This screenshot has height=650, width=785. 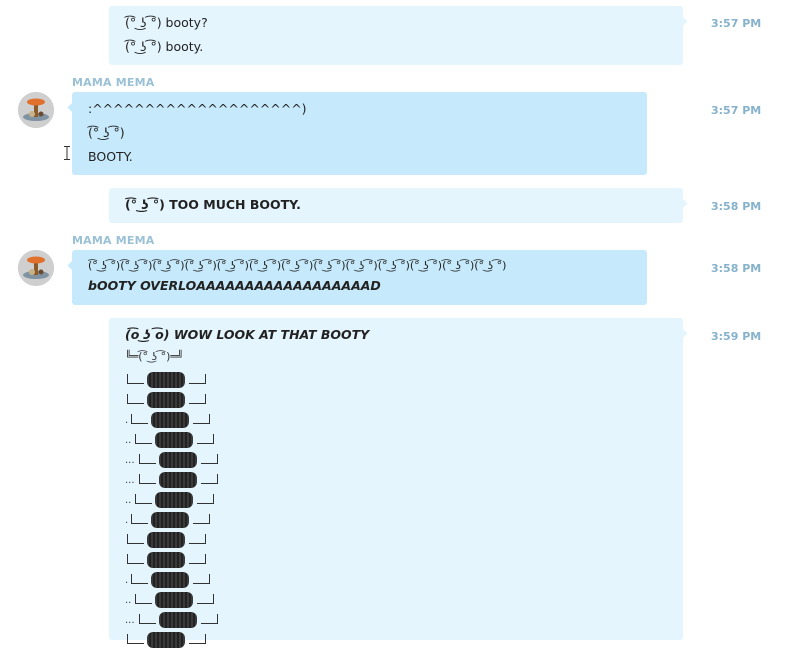 I want to click on message-bubble-sent: (͡° ͜ʖ ͡°) TOO MUCH BOOTY., so click(x=396, y=205).